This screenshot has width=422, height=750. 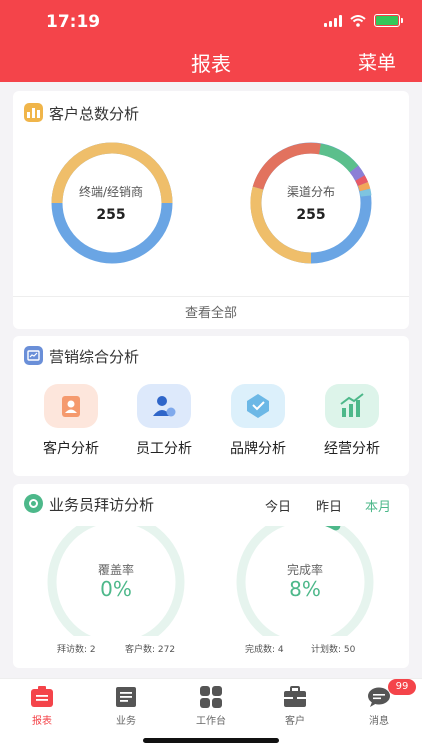 I want to click on message-badge: 99, so click(x=402, y=687).